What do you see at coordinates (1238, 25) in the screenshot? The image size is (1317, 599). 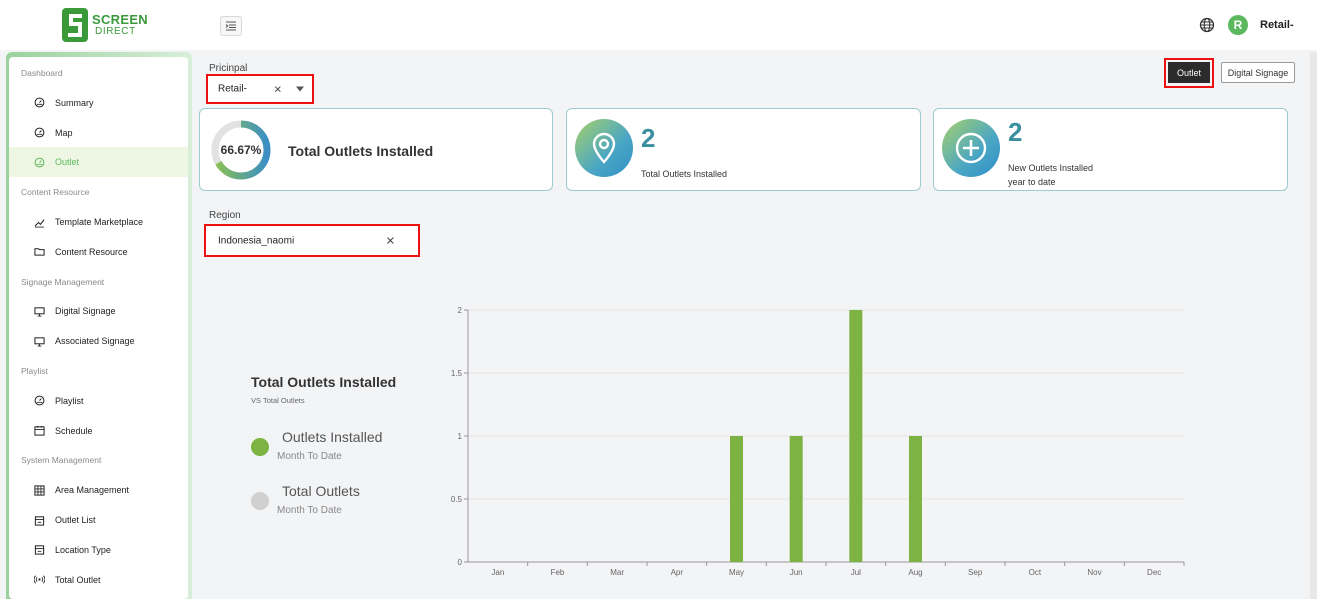 I see `avatar: R` at bounding box center [1238, 25].